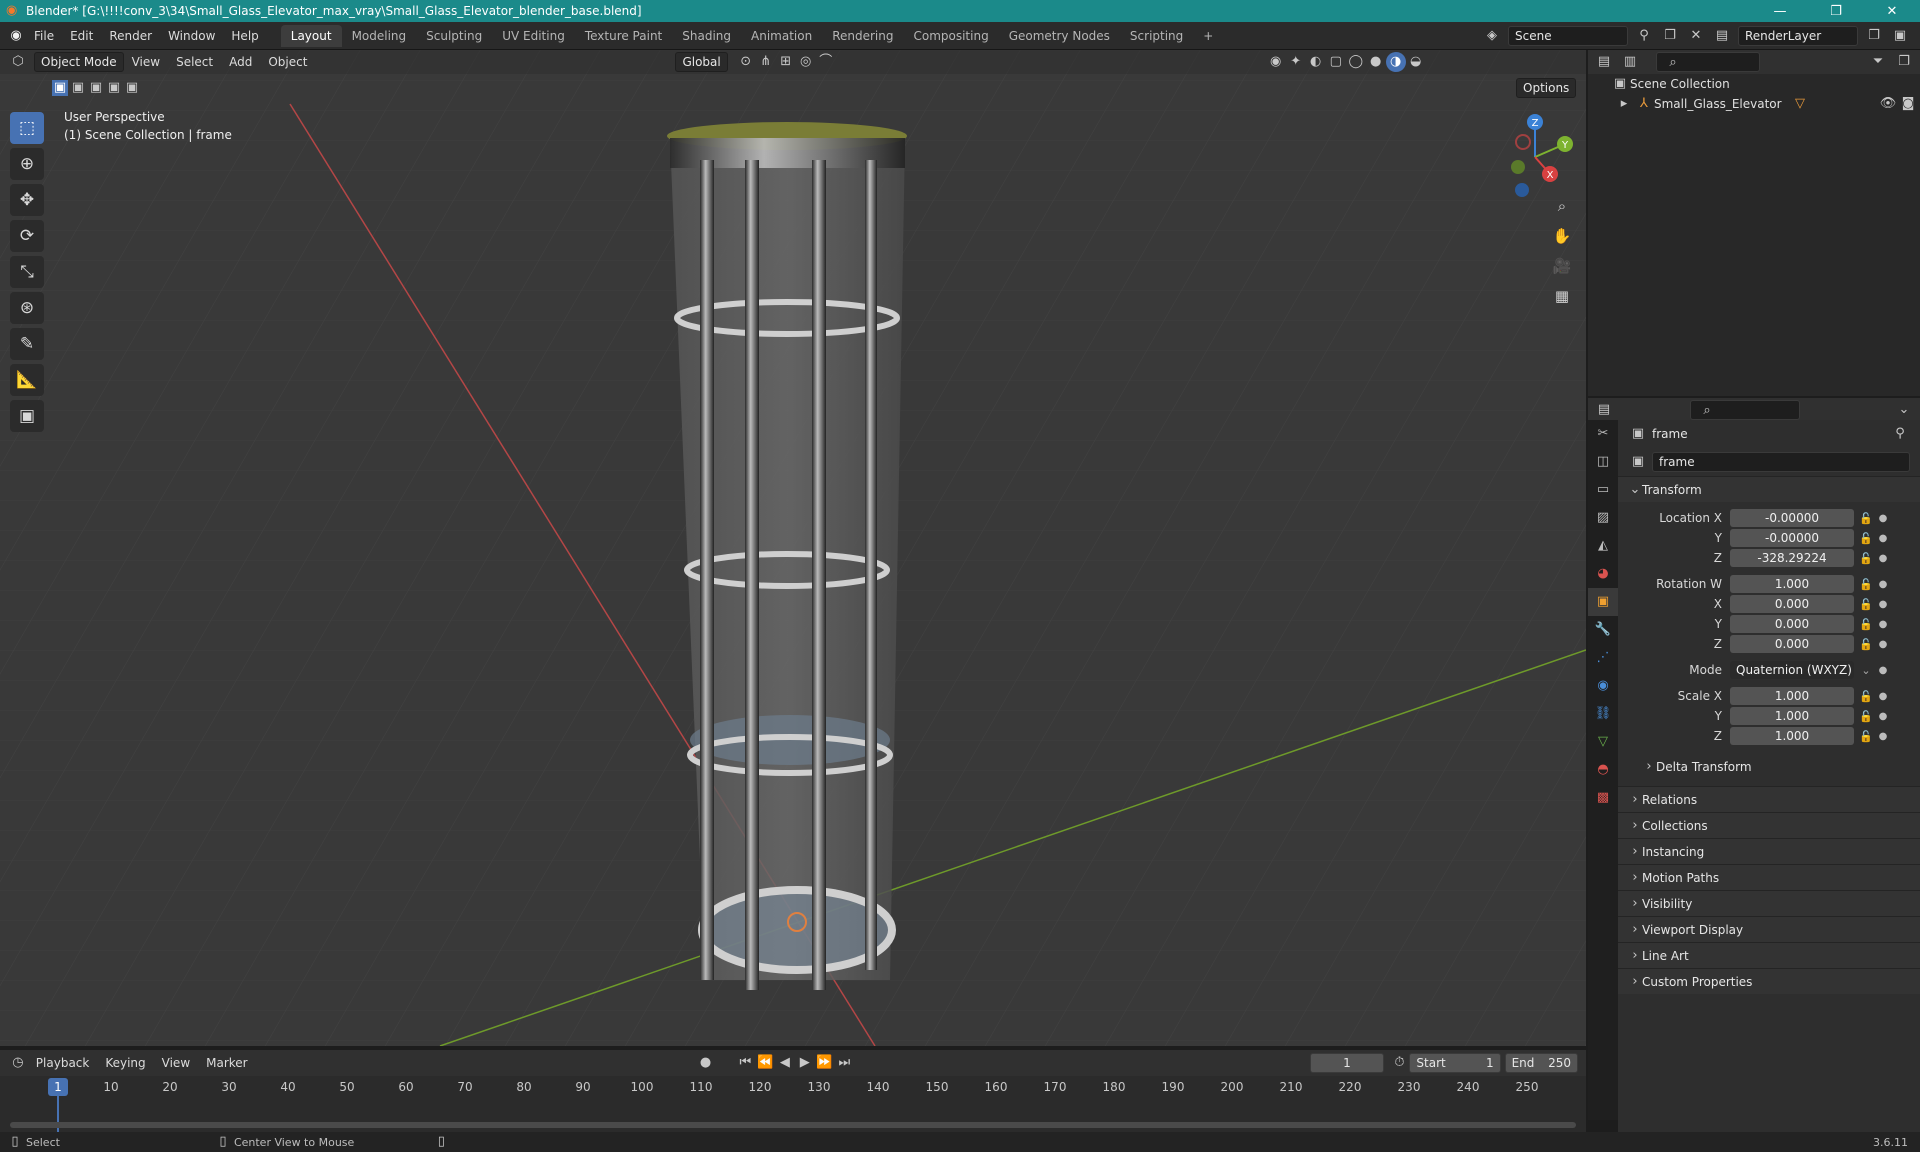  What do you see at coordinates (379, 36) in the screenshot?
I see `tab-modeling: Modeling` at bounding box center [379, 36].